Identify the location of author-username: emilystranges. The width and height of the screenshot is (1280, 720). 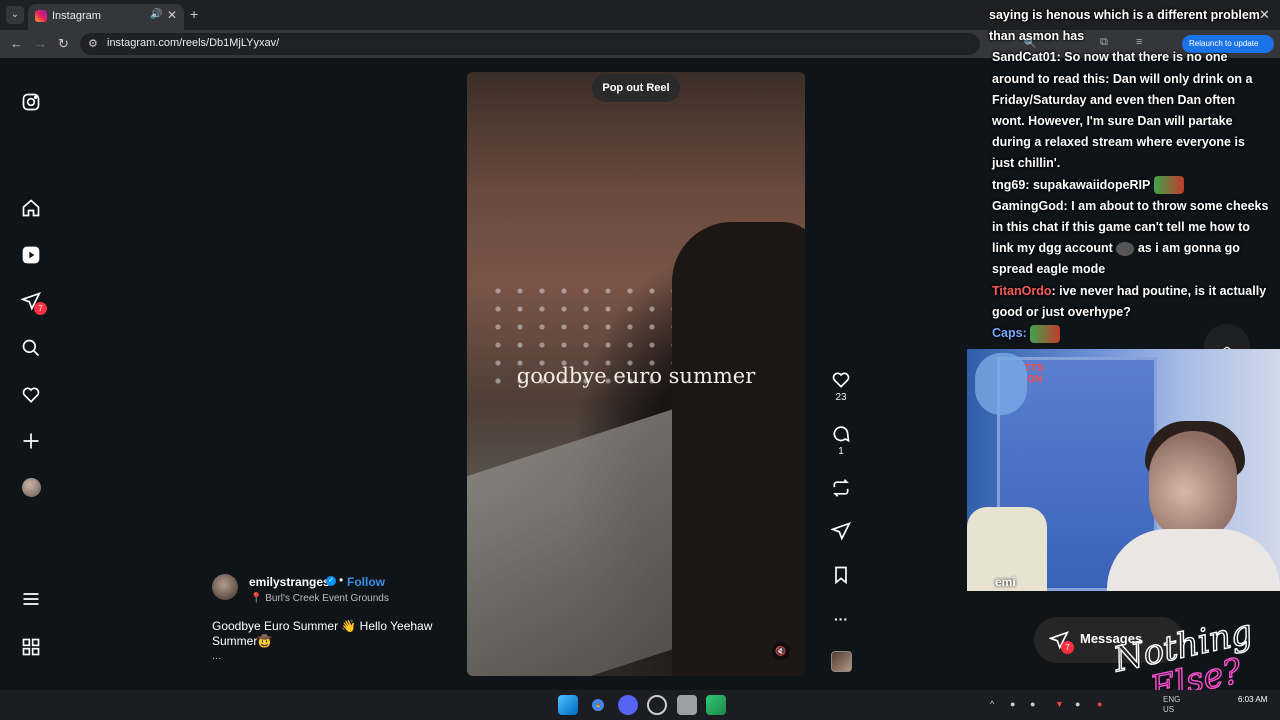
(289, 582).